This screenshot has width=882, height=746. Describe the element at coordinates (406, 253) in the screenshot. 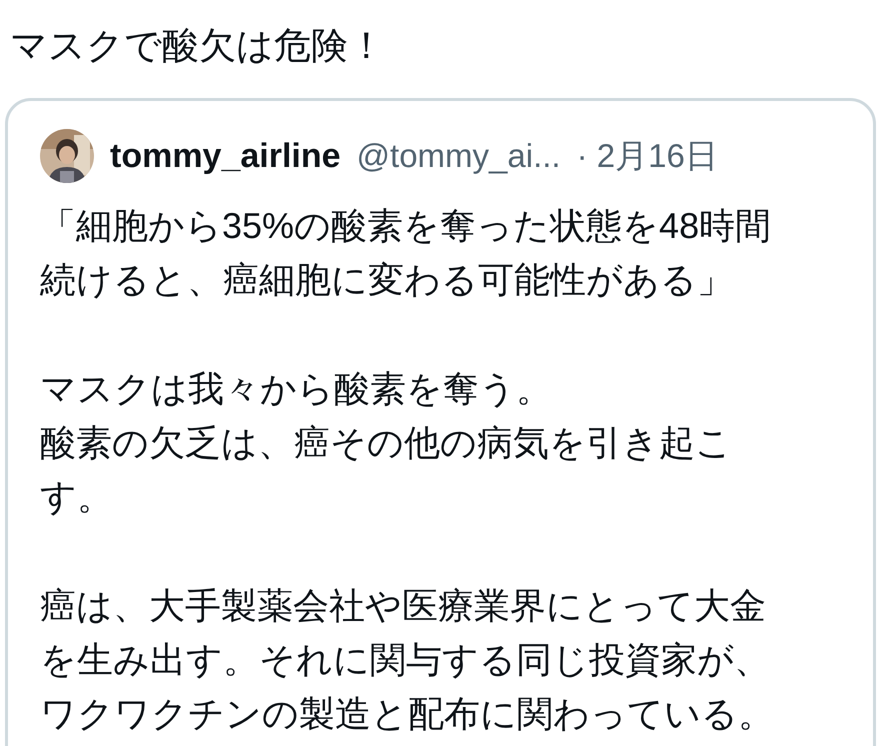

I see `quoted-paragraph: 「細胞から35%の酸素を奪った状態を48時間 続けると、癌細胞に変わる可能性がある」` at that location.